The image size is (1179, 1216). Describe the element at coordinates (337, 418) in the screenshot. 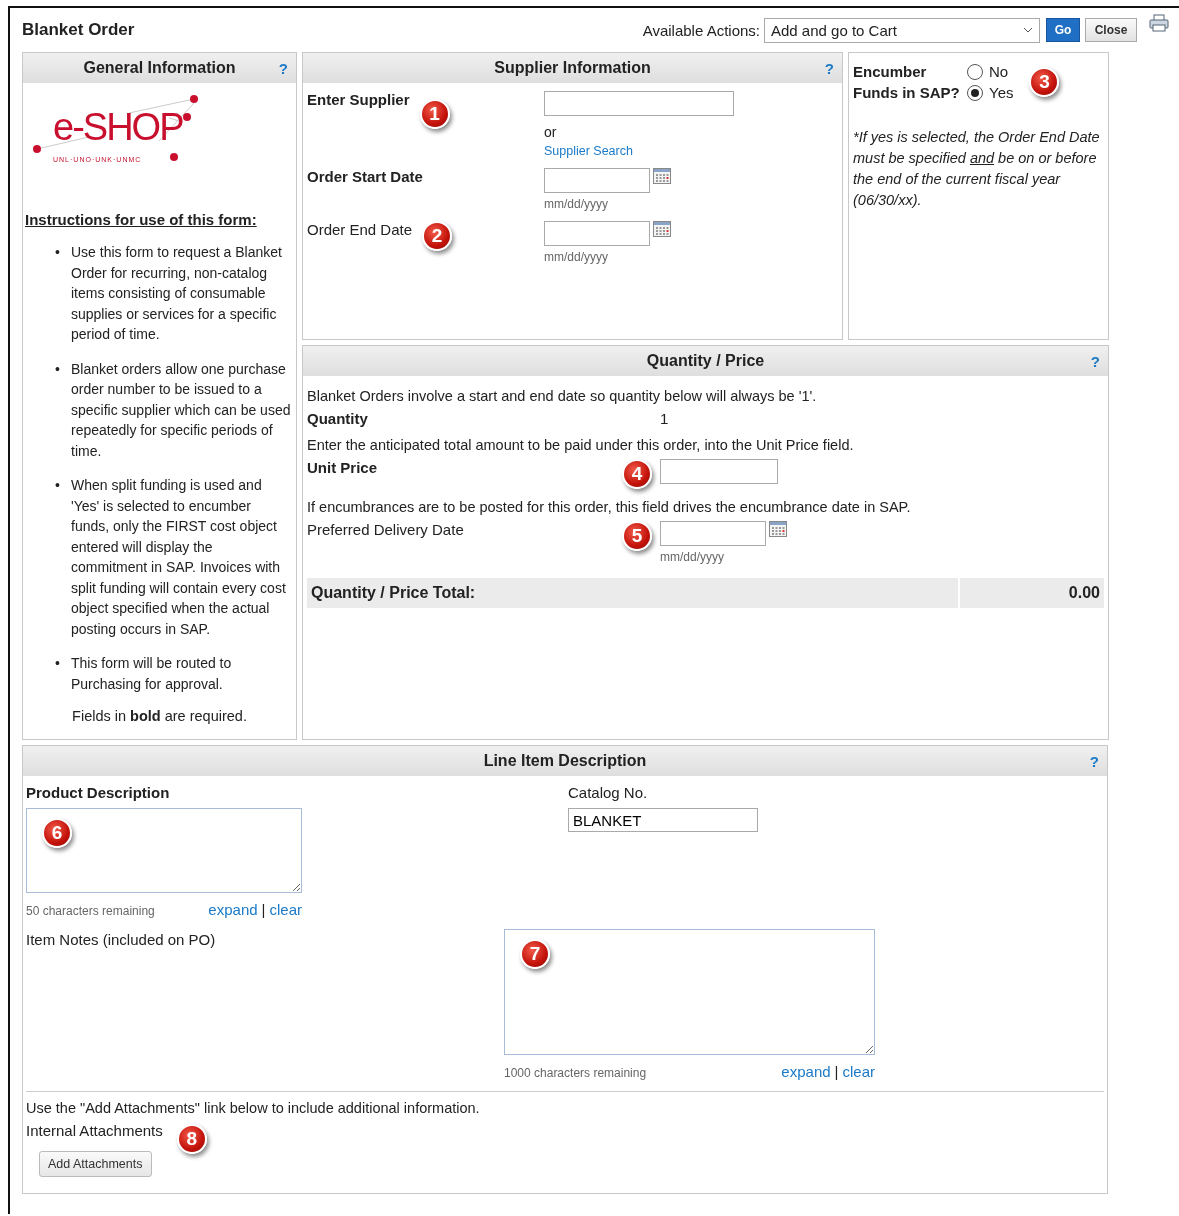

I see `field-label: Quantity` at that location.